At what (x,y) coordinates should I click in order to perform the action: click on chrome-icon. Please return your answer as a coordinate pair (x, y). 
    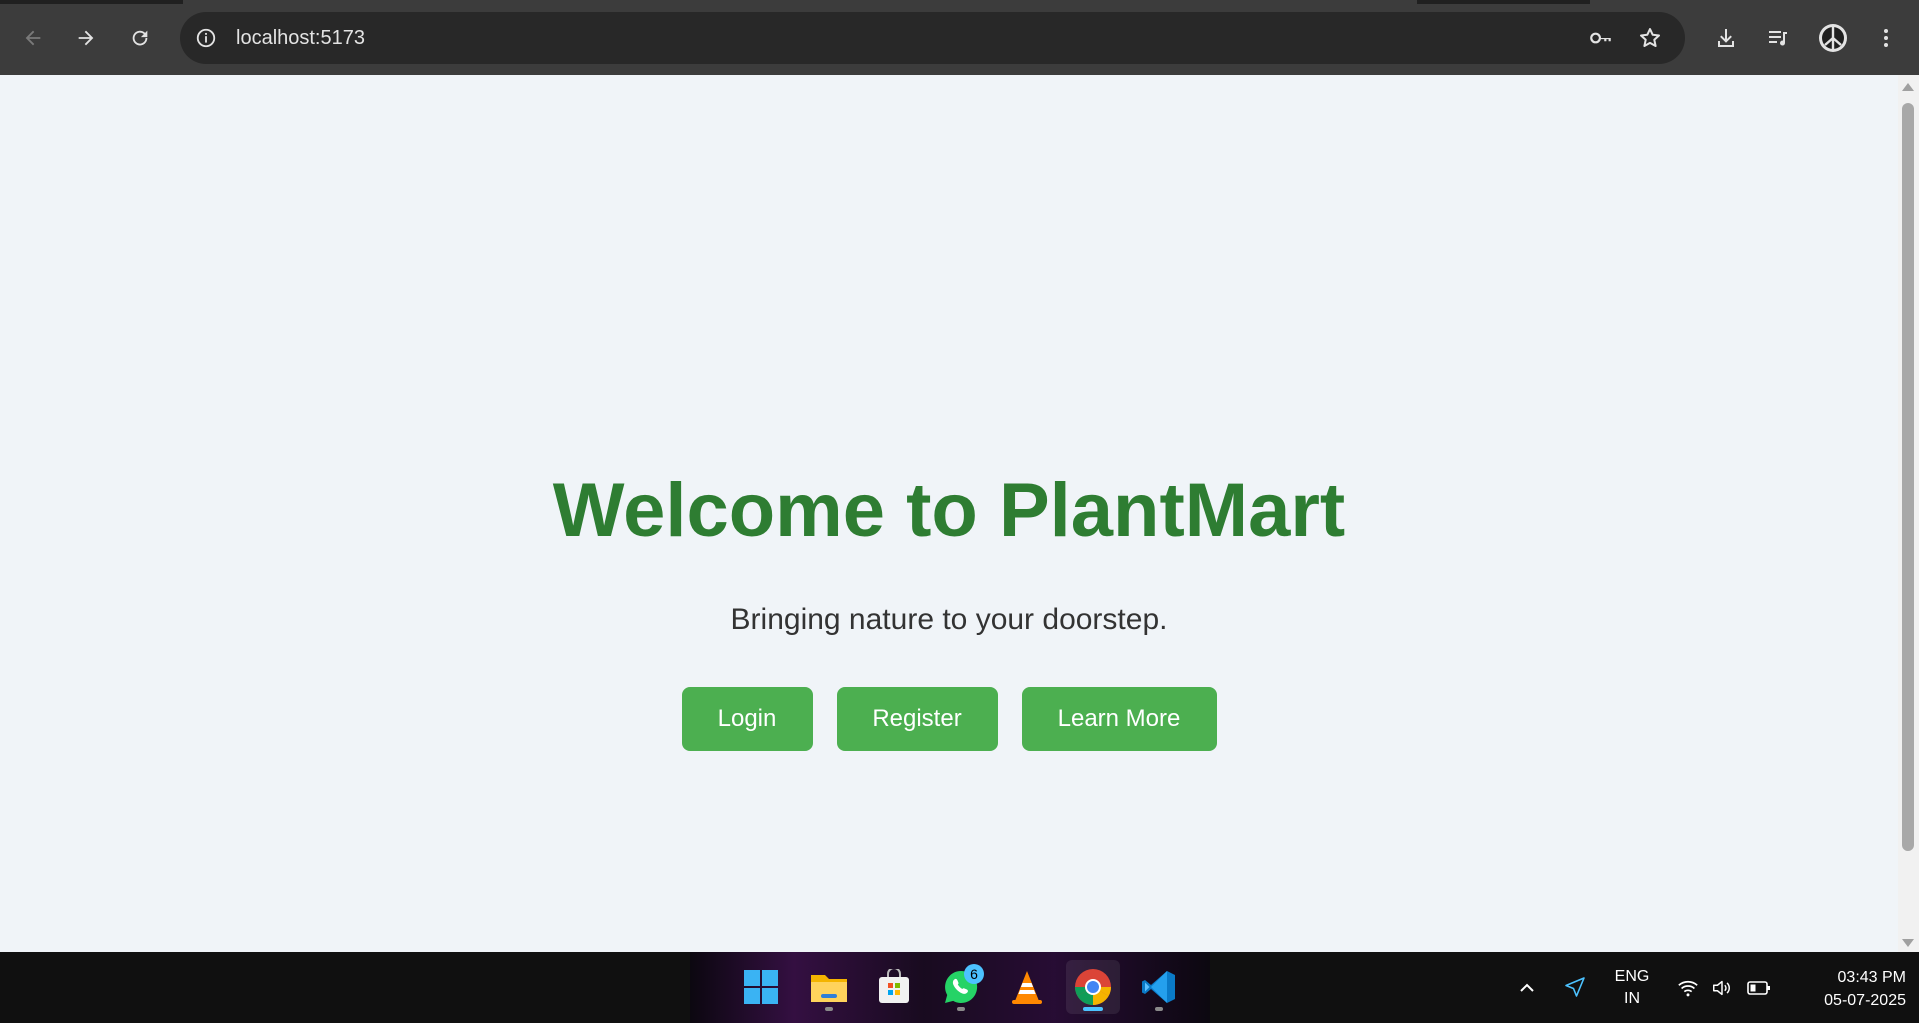
    Looking at the image, I should click on (1093, 987).